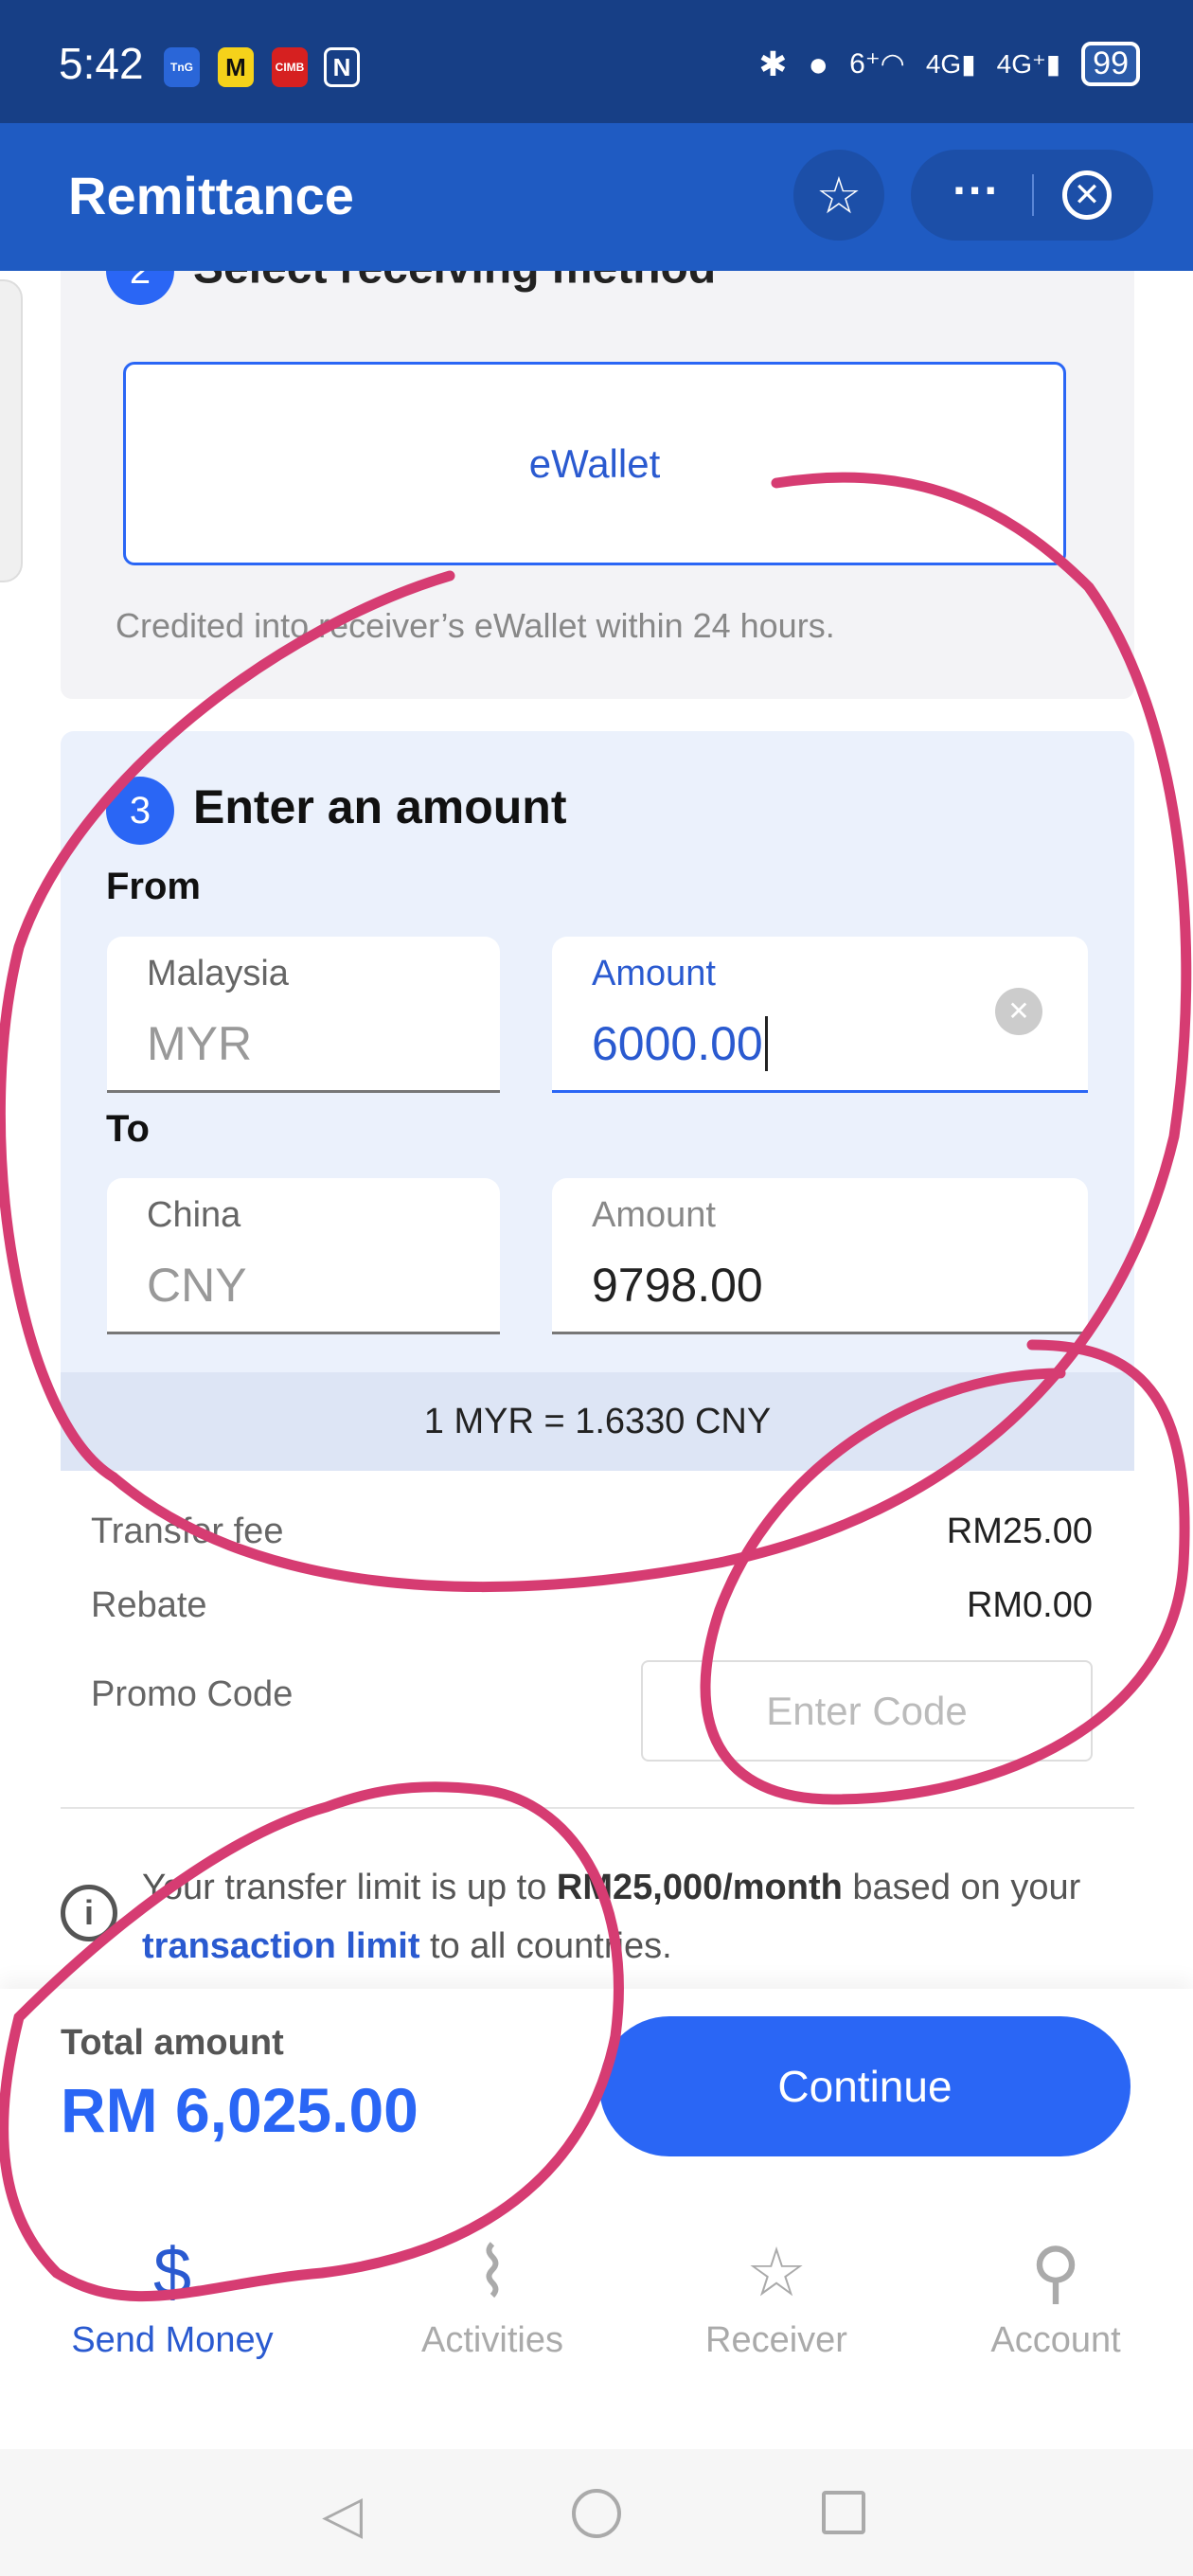 This screenshot has width=1193, height=2576. I want to click on clock: 5:42, so click(101, 63).